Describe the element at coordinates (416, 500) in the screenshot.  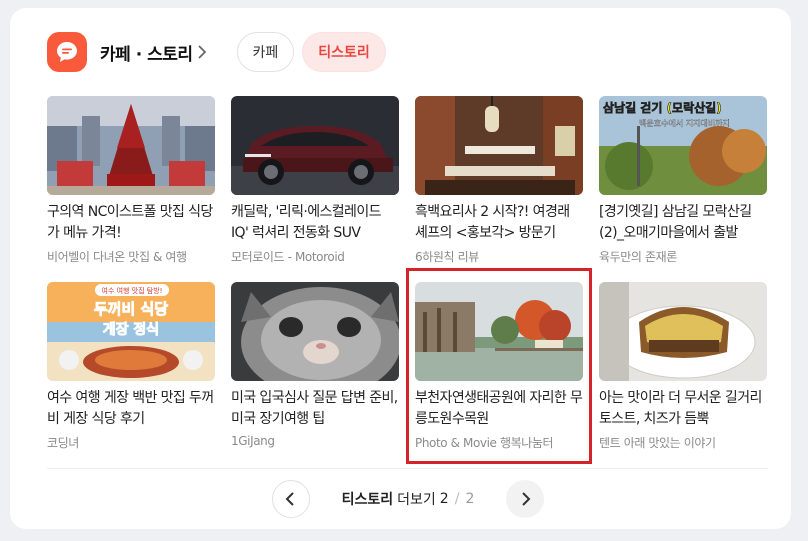
I see `more-label-suffix: 더보기` at that location.